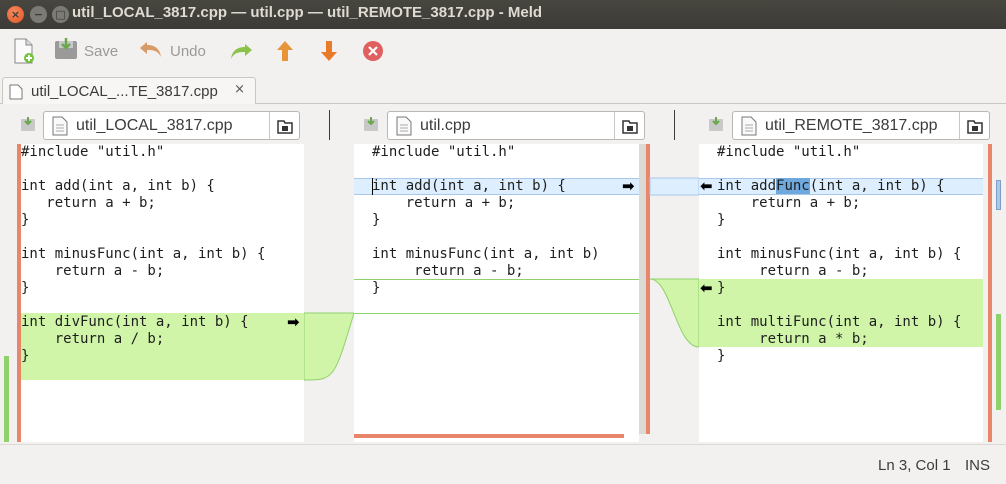 The height and width of the screenshot is (484, 1006). I want to click on undo-icon, so click(151, 51).